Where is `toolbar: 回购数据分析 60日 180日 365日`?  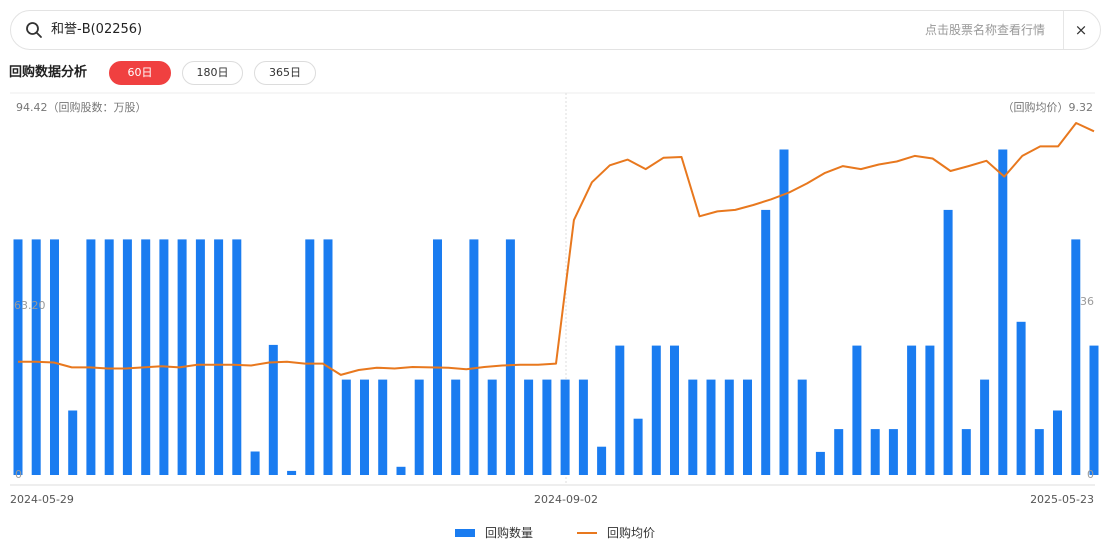
toolbar: 回购数据分析 60日 180日 365日 is located at coordinates (554, 73).